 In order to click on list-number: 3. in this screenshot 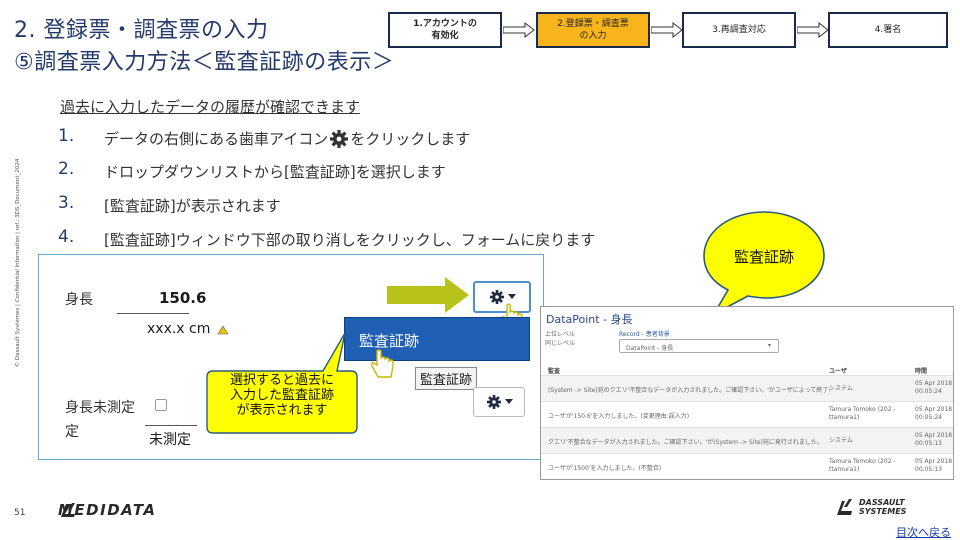, I will do `click(66, 203)`.